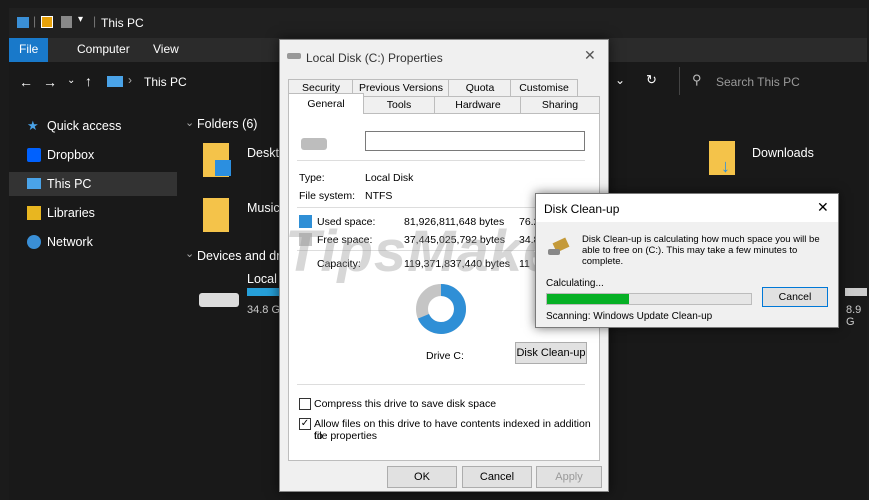  Describe the element at coordinates (401, 88) in the screenshot. I see `tab-previous-versions: Previous Versions` at that location.